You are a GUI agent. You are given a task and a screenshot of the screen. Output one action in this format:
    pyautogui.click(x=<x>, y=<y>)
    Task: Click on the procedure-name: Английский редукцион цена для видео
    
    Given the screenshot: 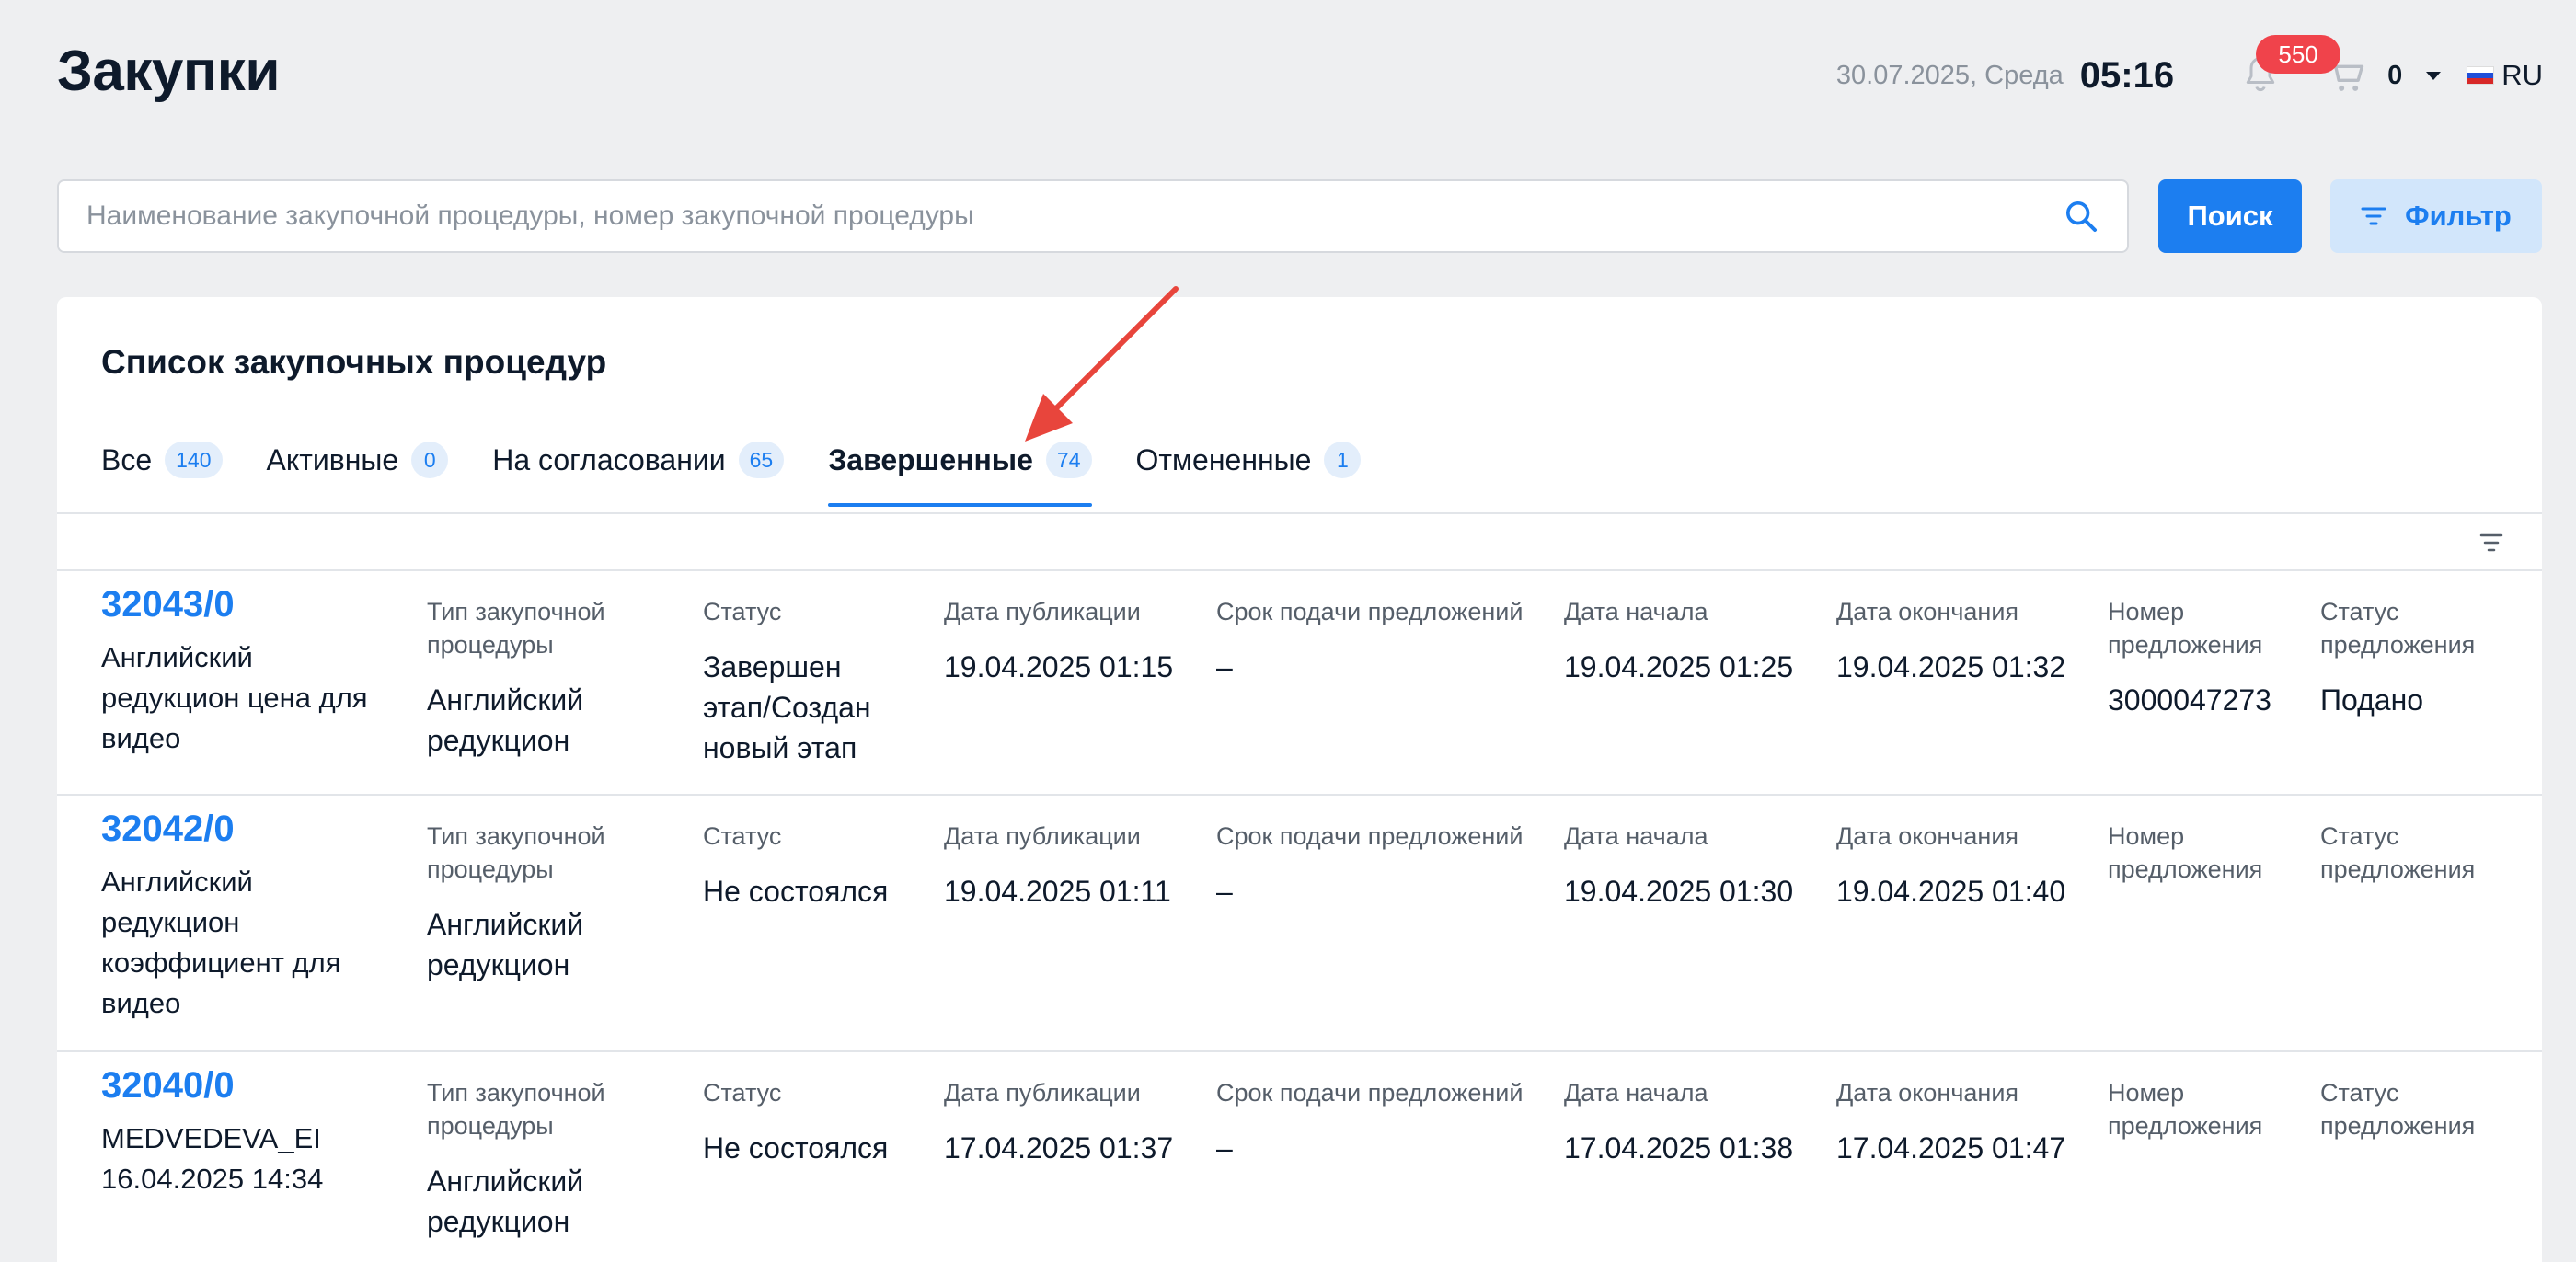 What is the action you would take?
    pyautogui.click(x=234, y=697)
    